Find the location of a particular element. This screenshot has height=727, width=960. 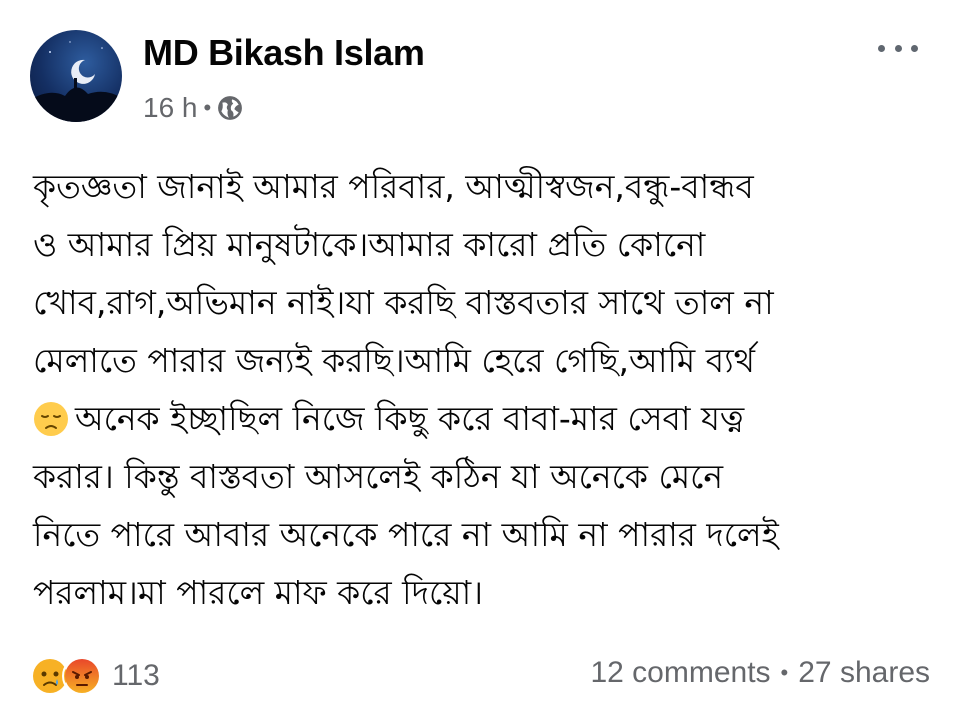

disappointed-face-emoji-icon is located at coordinates (51, 419).